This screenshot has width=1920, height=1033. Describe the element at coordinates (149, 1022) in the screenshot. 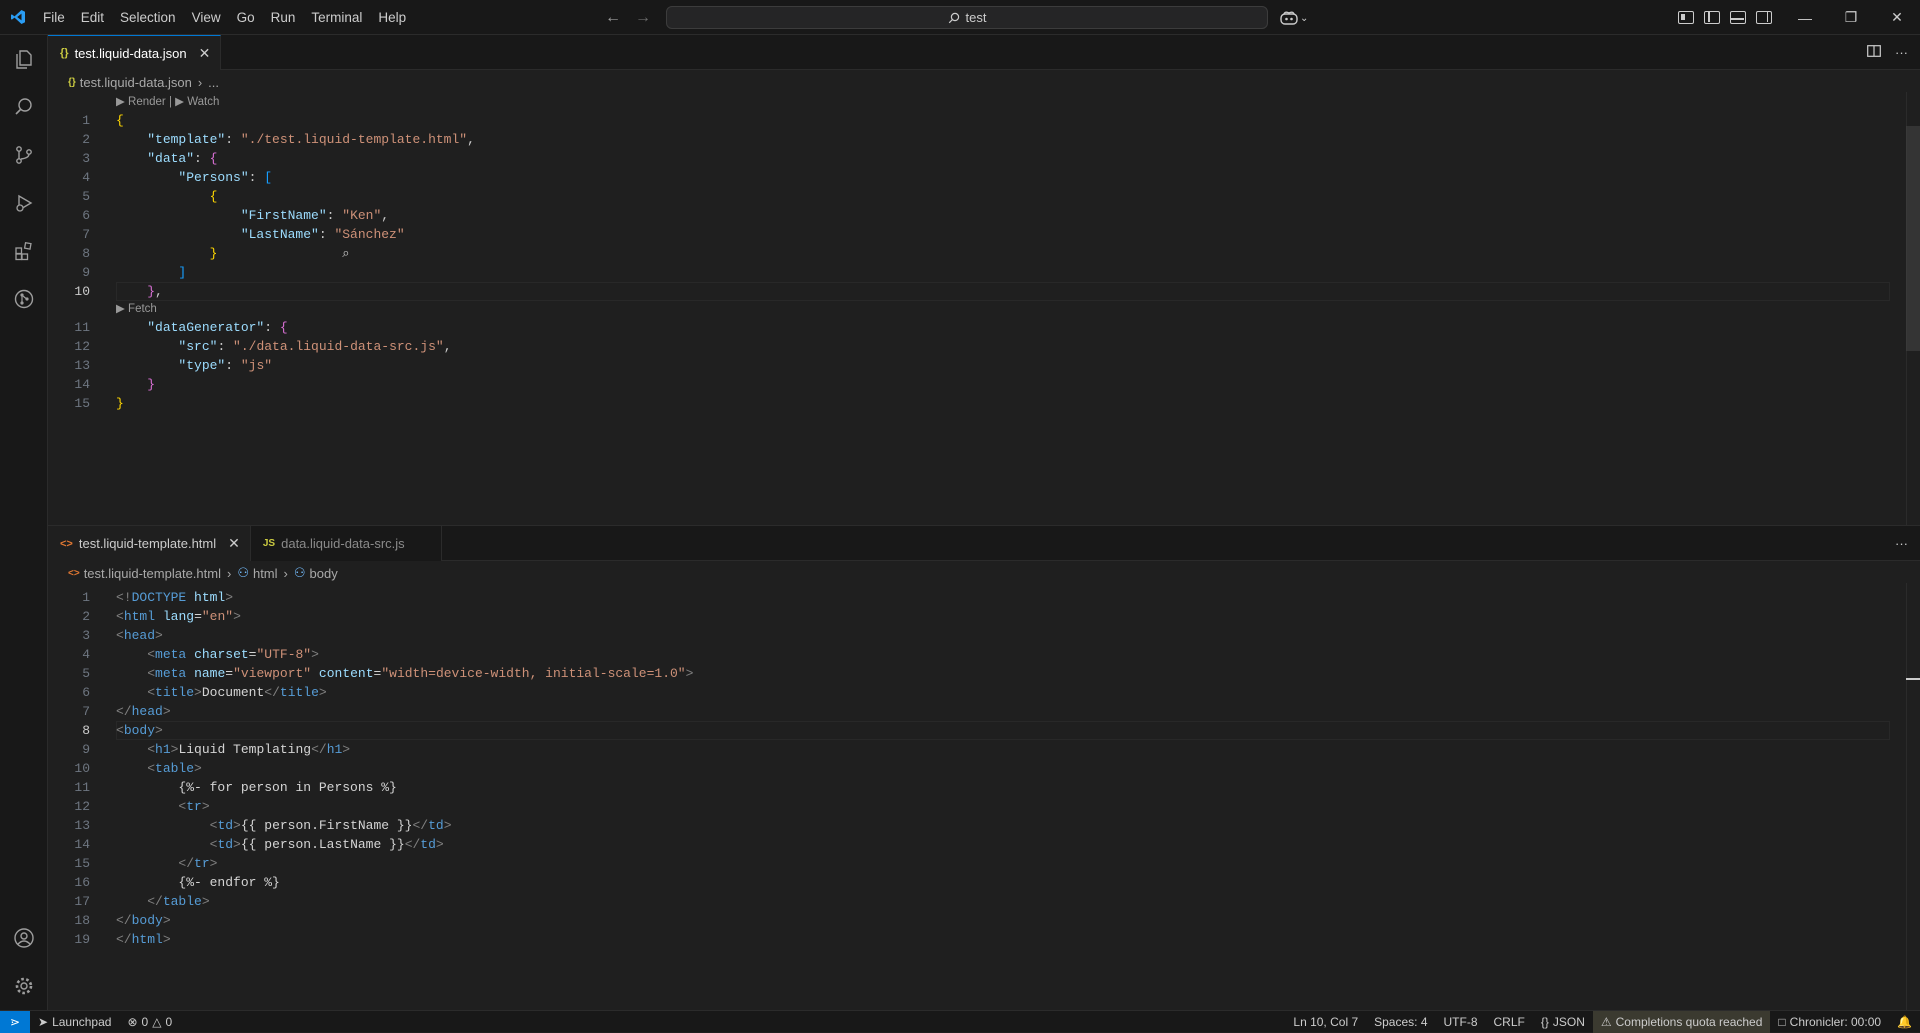

I see `problems-item: ⊗ 0 △ 0` at that location.